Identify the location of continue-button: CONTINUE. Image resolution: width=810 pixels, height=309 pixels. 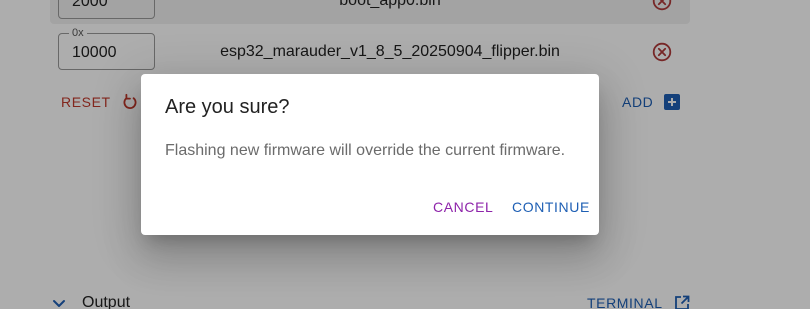
(551, 207).